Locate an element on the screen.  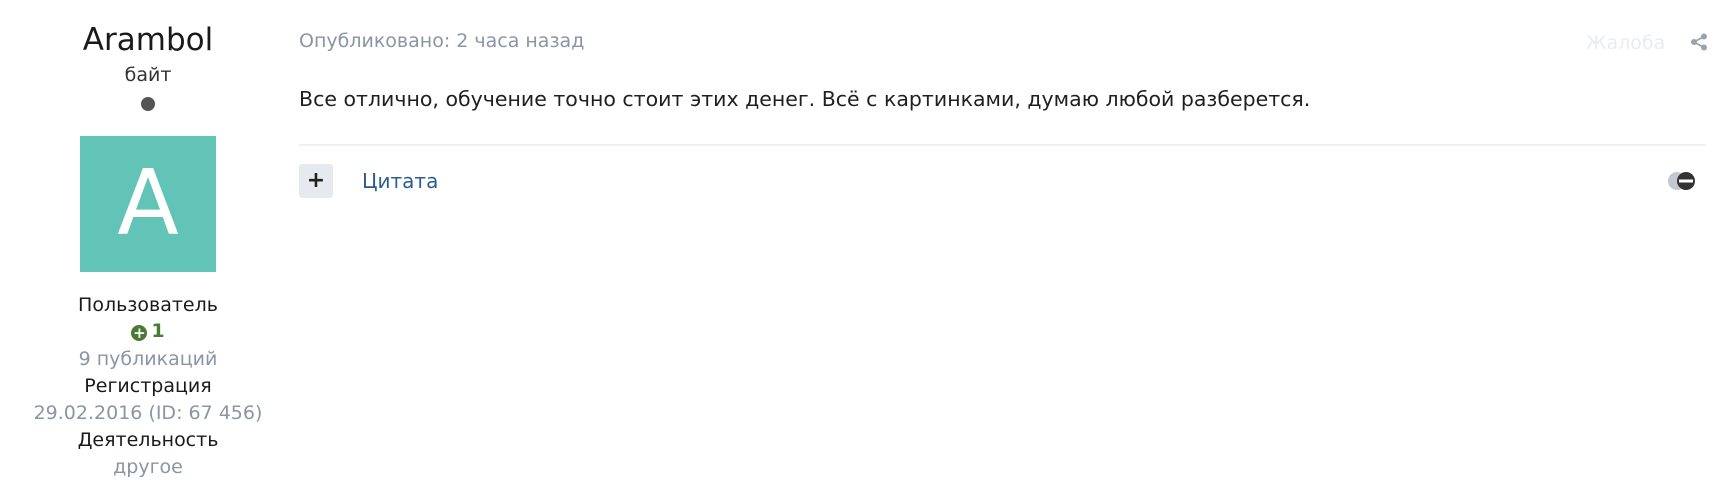
reputation-badge: +1 is located at coordinates (148, 331).